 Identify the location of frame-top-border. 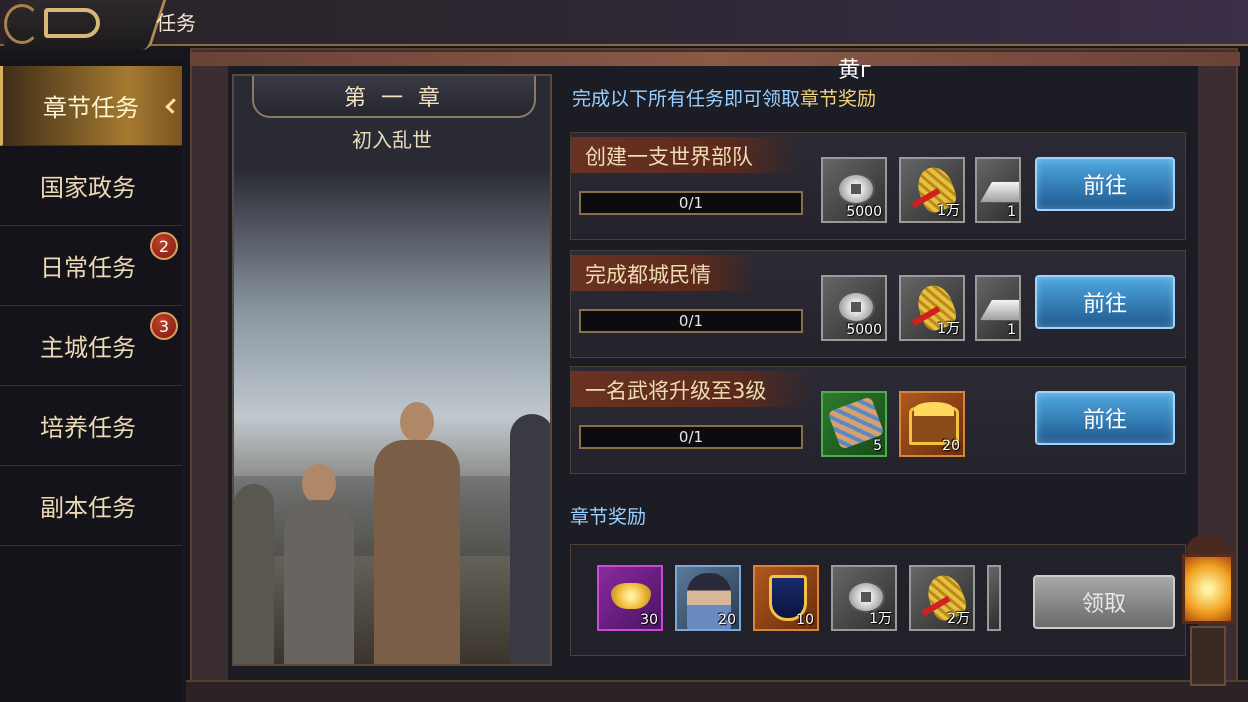
(715, 59).